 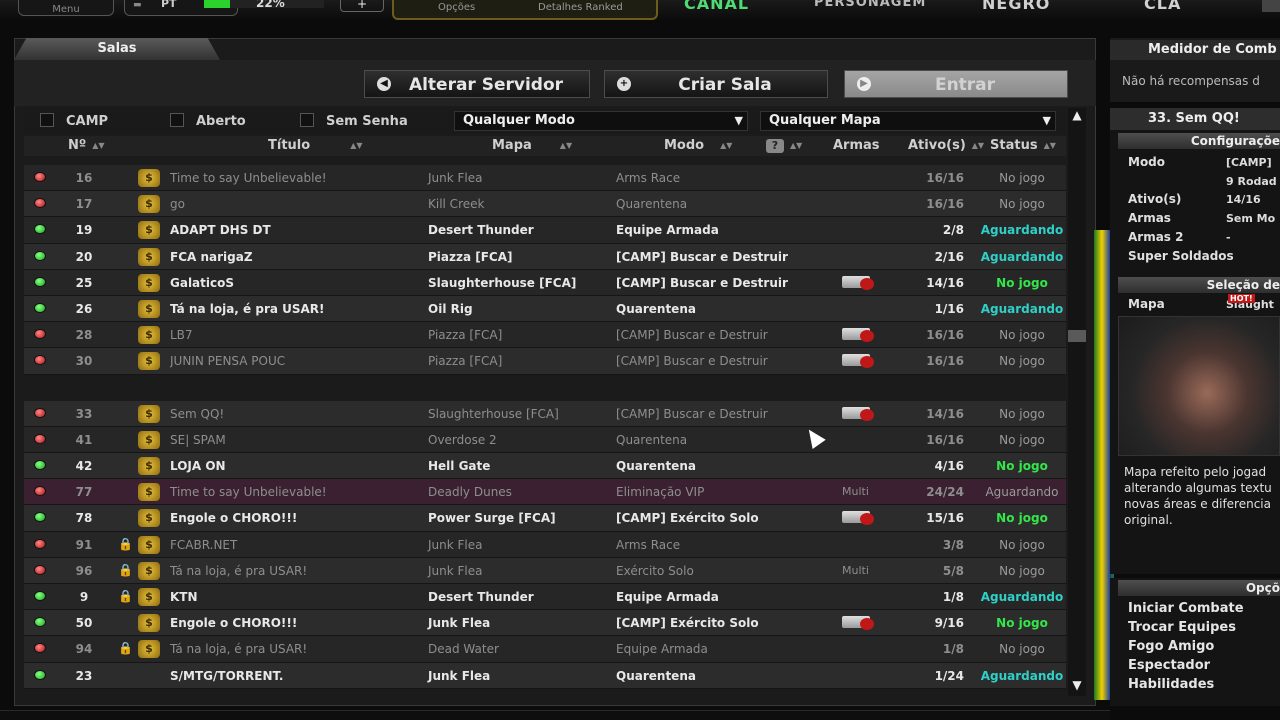 I want to click on menu-button: Menu, so click(x=66, y=8).